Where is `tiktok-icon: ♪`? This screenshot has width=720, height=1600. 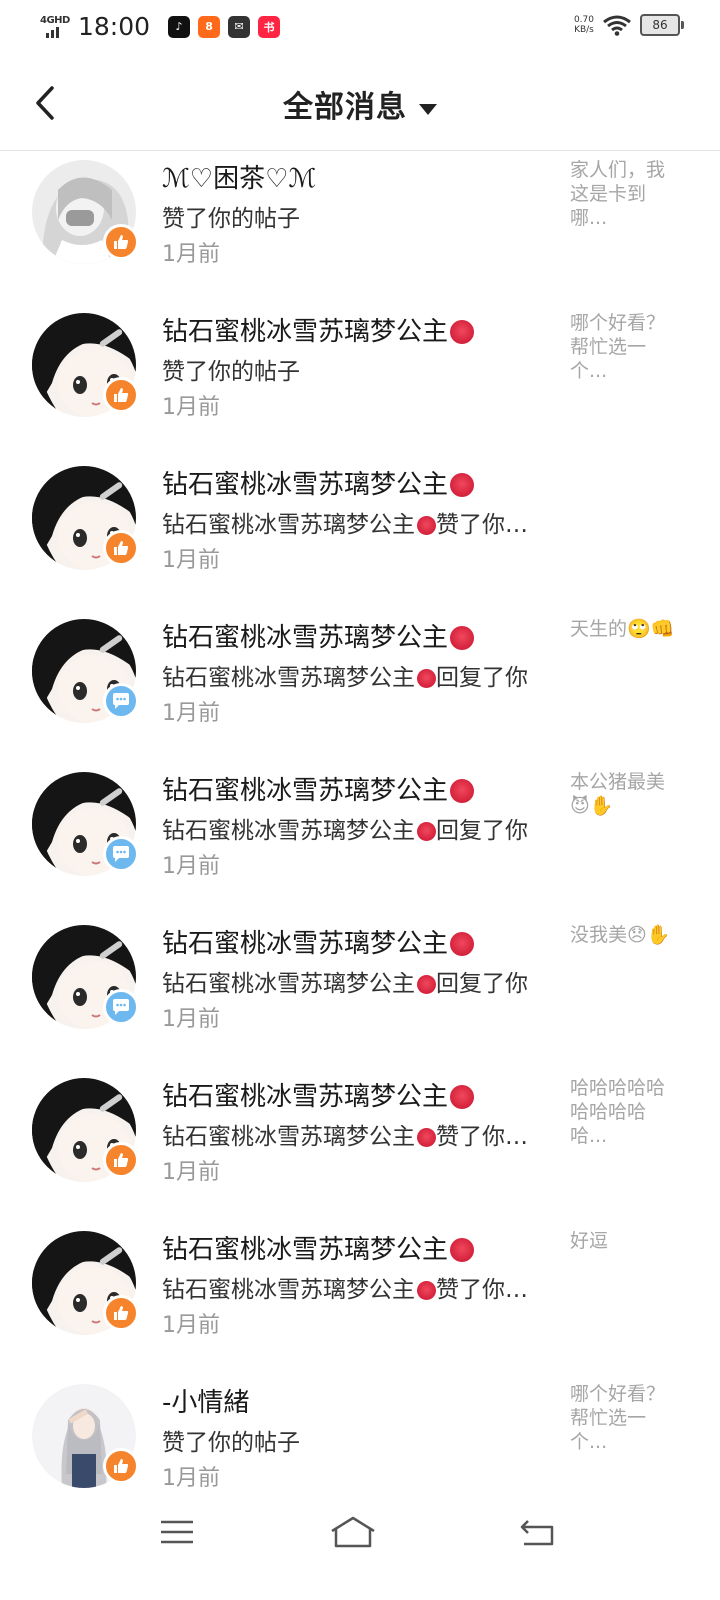 tiktok-icon: ♪ is located at coordinates (179, 26).